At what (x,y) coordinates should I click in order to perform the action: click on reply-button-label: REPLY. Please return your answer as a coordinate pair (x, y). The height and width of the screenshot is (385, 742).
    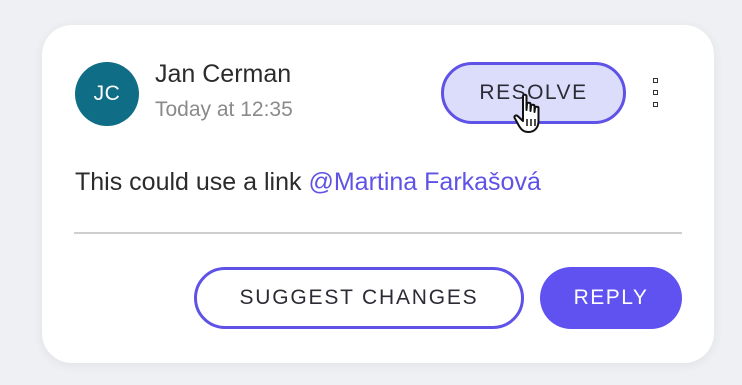
    Looking at the image, I should click on (611, 297).